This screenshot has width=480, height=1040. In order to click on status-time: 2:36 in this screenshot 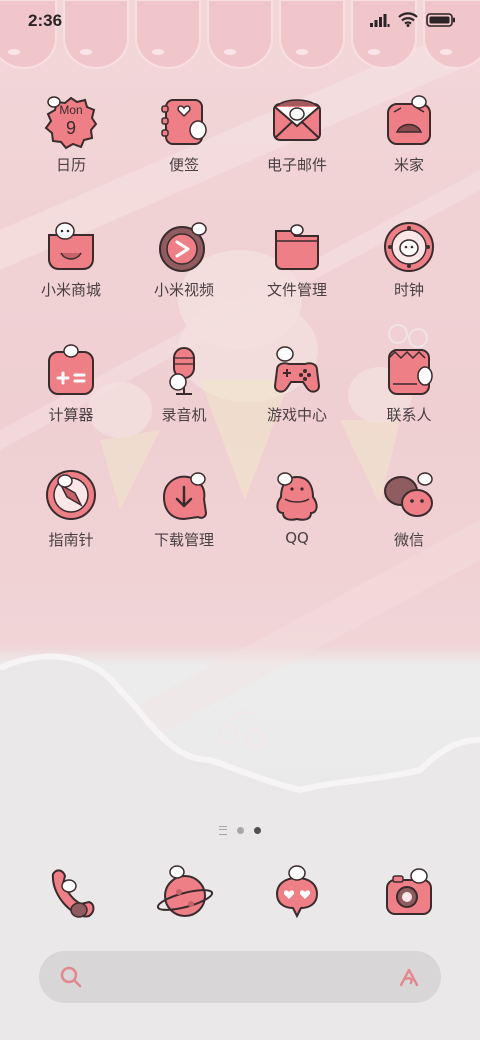, I will do `click(45, 20)`.